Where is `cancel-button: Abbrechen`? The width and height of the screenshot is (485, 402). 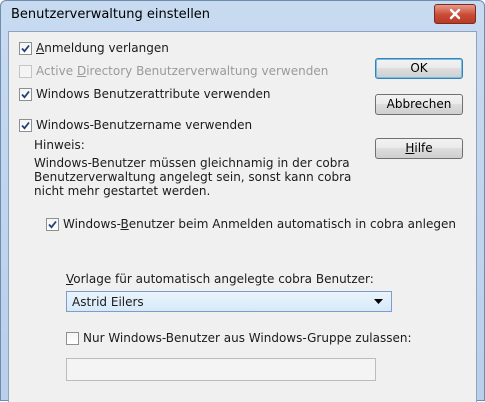
cancel-button: Abbrechen is located at coordinates (419, 104).